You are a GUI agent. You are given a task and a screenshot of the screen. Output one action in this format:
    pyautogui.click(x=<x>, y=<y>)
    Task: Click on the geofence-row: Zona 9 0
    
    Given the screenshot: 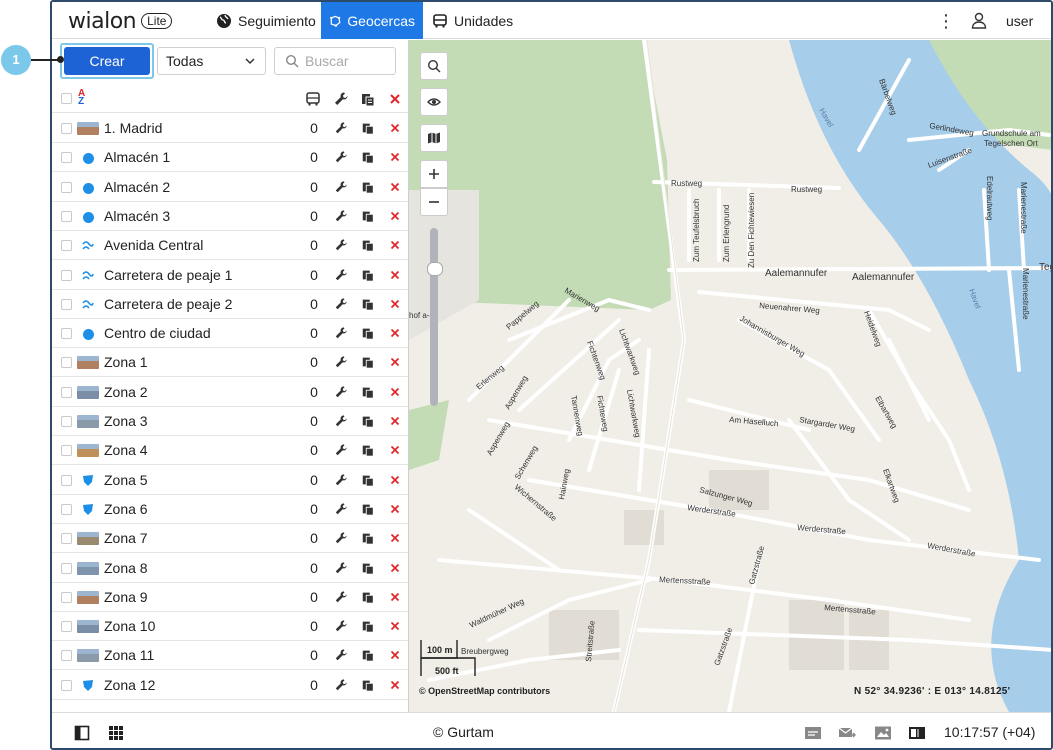 What is the action you would take?
    pyautogui.click(x=230, y=597)
    